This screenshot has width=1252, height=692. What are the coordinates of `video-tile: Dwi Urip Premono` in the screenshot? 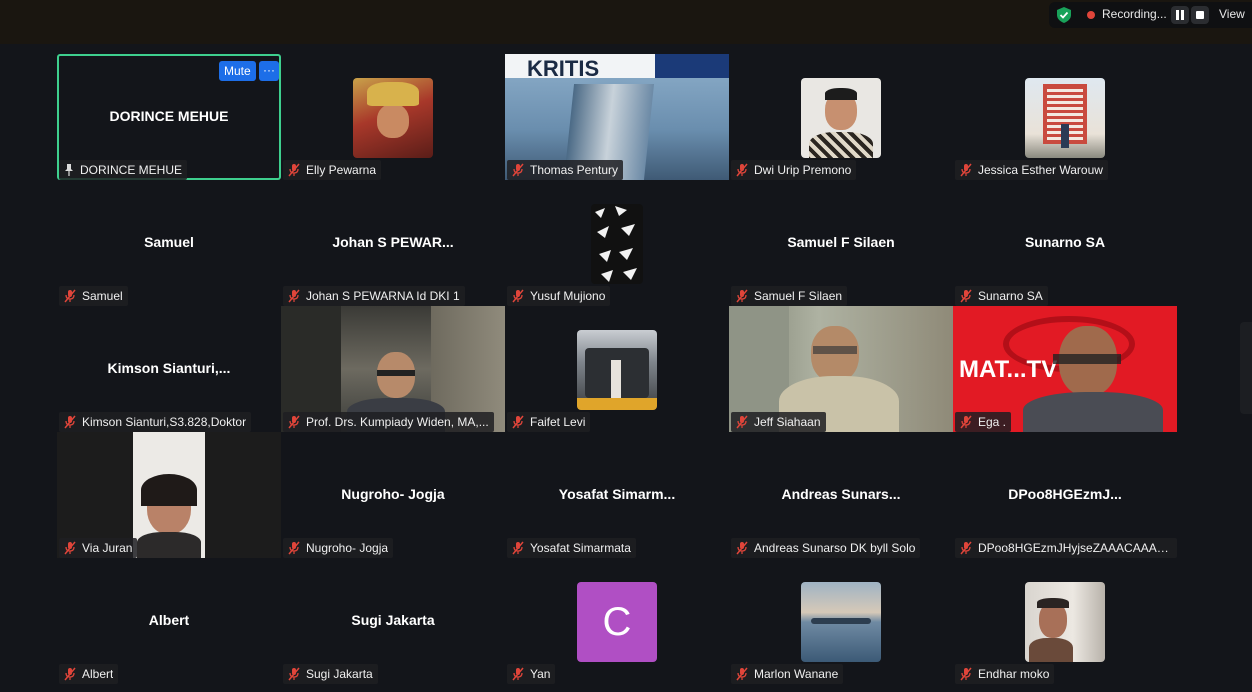 It's located at (841, 117).